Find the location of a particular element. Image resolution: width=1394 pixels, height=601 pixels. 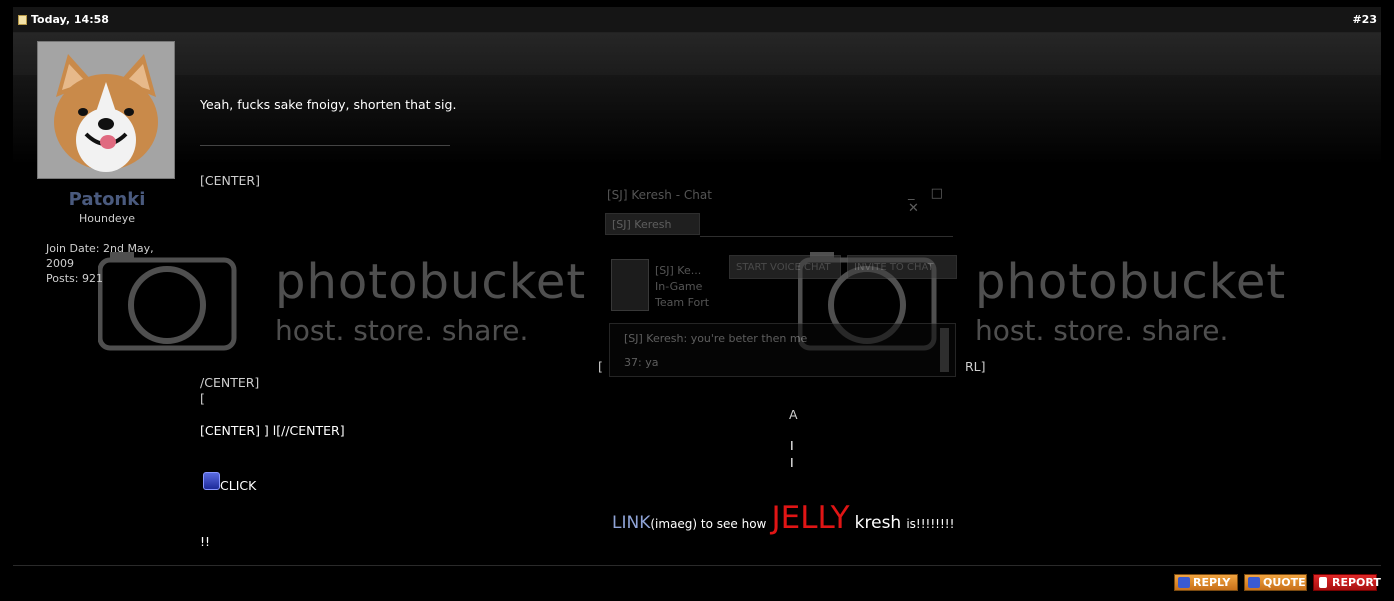

post-footer-divider is located at coordinates (697, 565).